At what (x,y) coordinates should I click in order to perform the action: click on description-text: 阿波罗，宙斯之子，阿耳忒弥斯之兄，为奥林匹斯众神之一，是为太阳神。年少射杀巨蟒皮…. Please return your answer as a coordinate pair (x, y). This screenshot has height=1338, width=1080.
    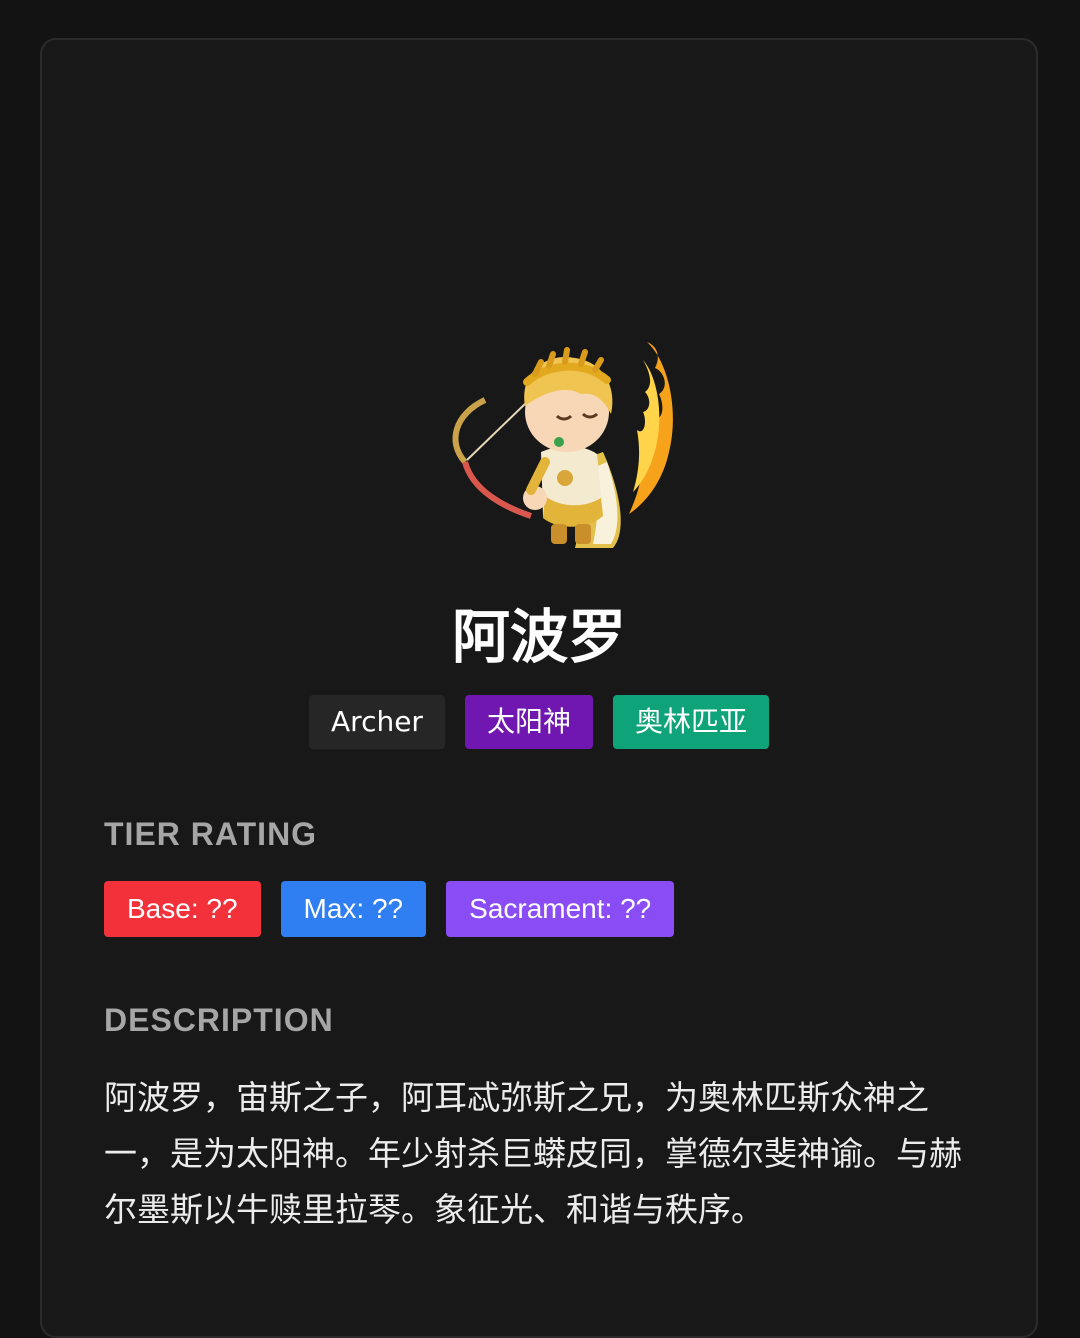
    Looking at the image, I should click on (533, 1153).